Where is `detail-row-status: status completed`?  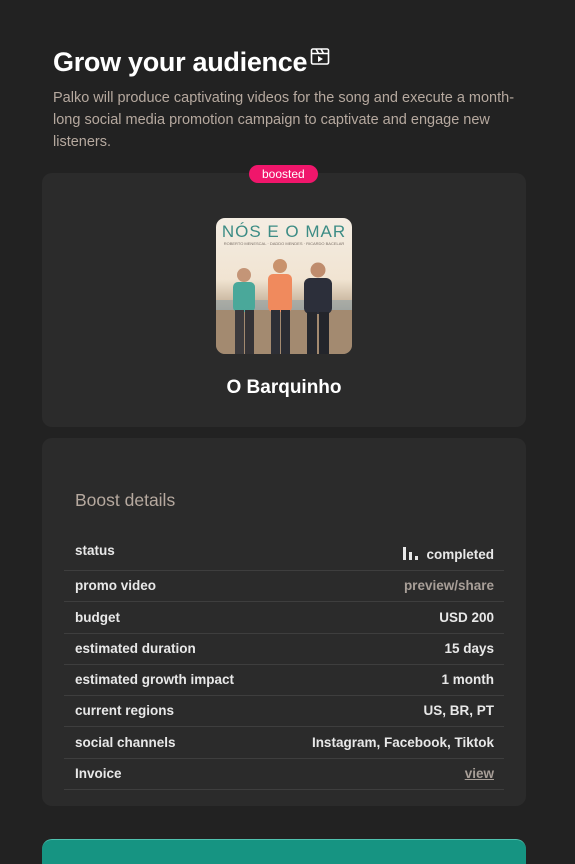 detail-row-status: status completed is located at coordinates (284, 553).